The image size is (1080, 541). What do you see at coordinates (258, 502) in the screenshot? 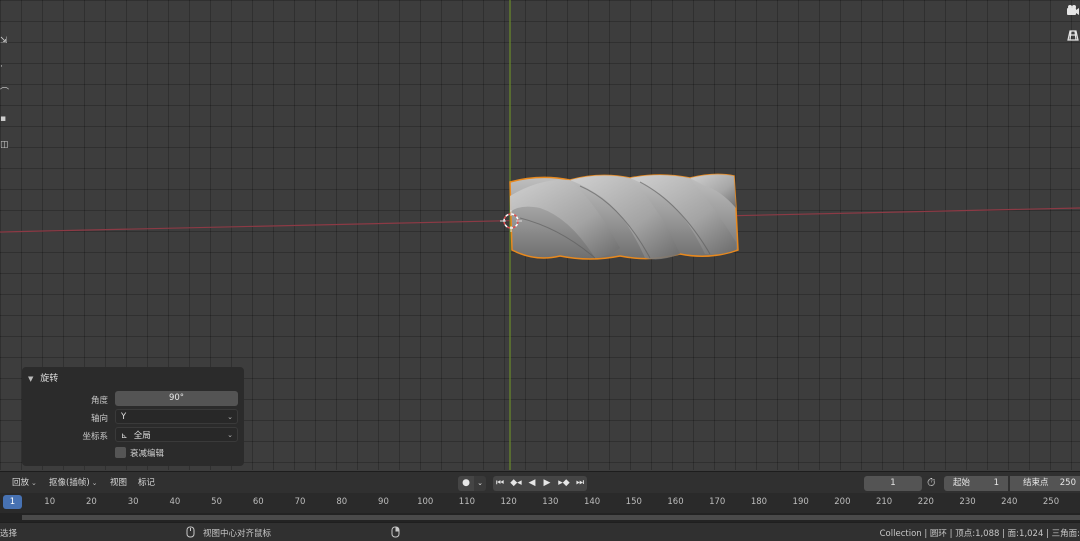
I see `ruler-tick-label: 60` at bounding box center [258, 502].